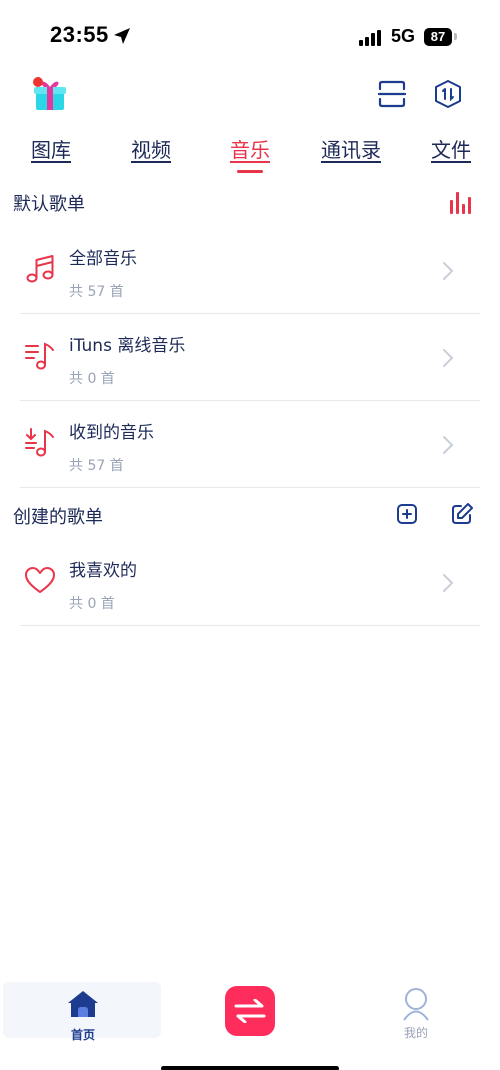 The width and height of the screenshot is (500, 1070). What do you see at coordinates (455, 36) in the screenshot?
I see `battery-tip` at bounding box center [455, 36].